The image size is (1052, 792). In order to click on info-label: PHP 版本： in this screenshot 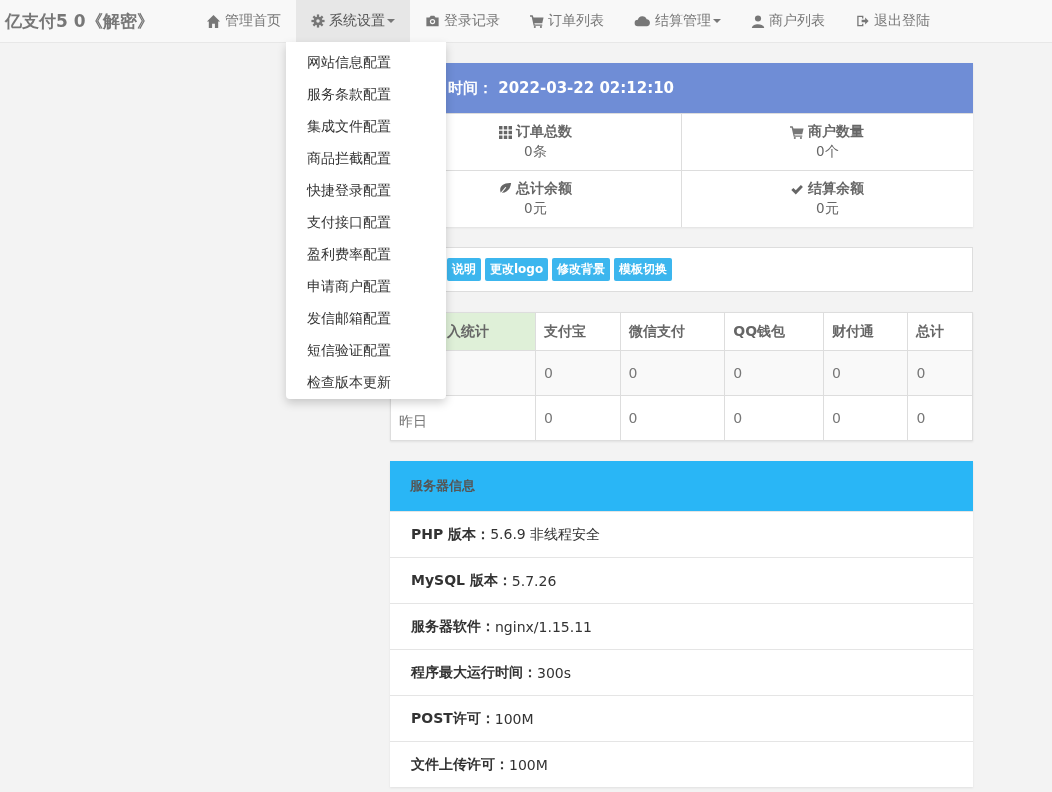, I will do `click(451, 534)`.